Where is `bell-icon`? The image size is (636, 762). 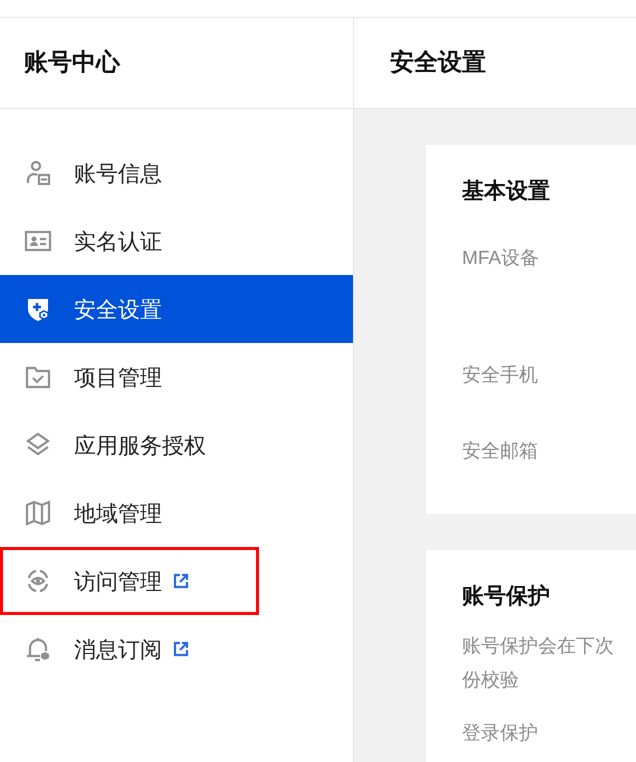
bell-icon is located at coordinates (38, 649).